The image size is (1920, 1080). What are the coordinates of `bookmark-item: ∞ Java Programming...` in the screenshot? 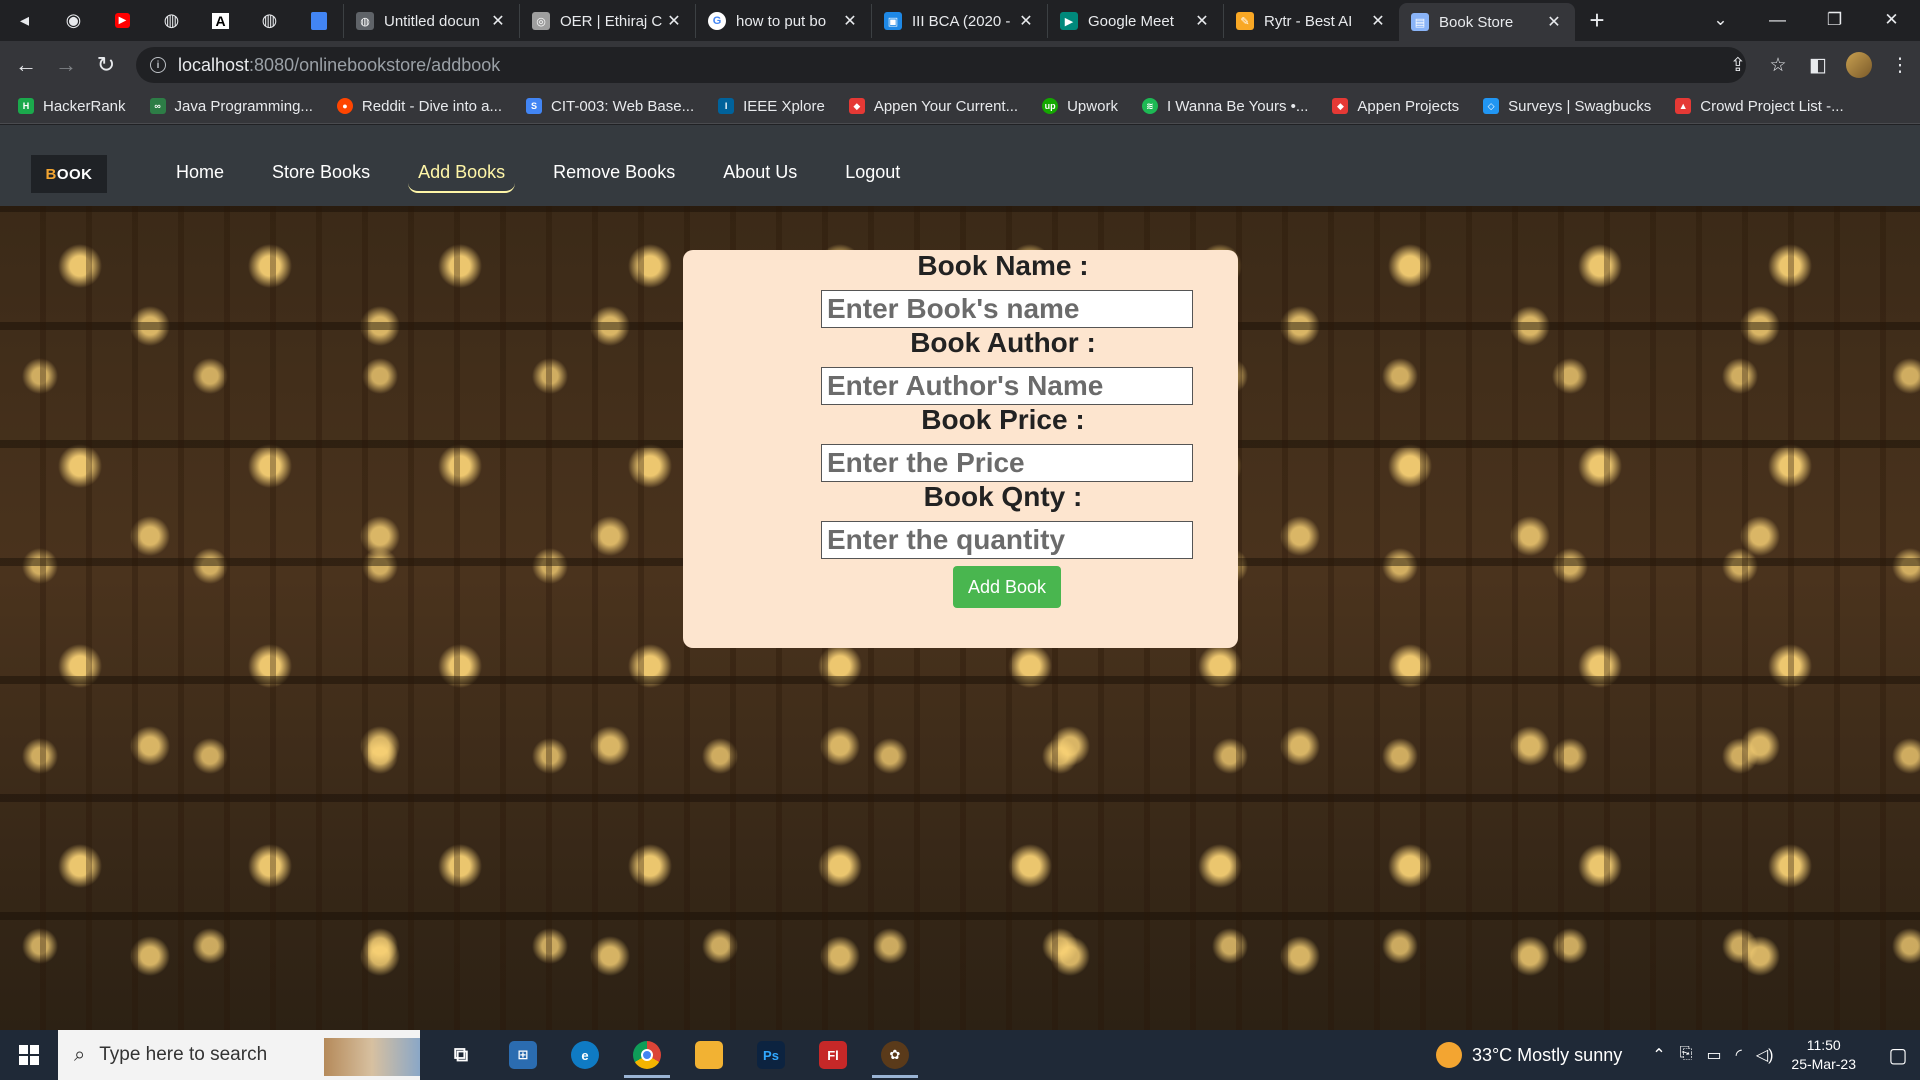 It's located at (231, 106).